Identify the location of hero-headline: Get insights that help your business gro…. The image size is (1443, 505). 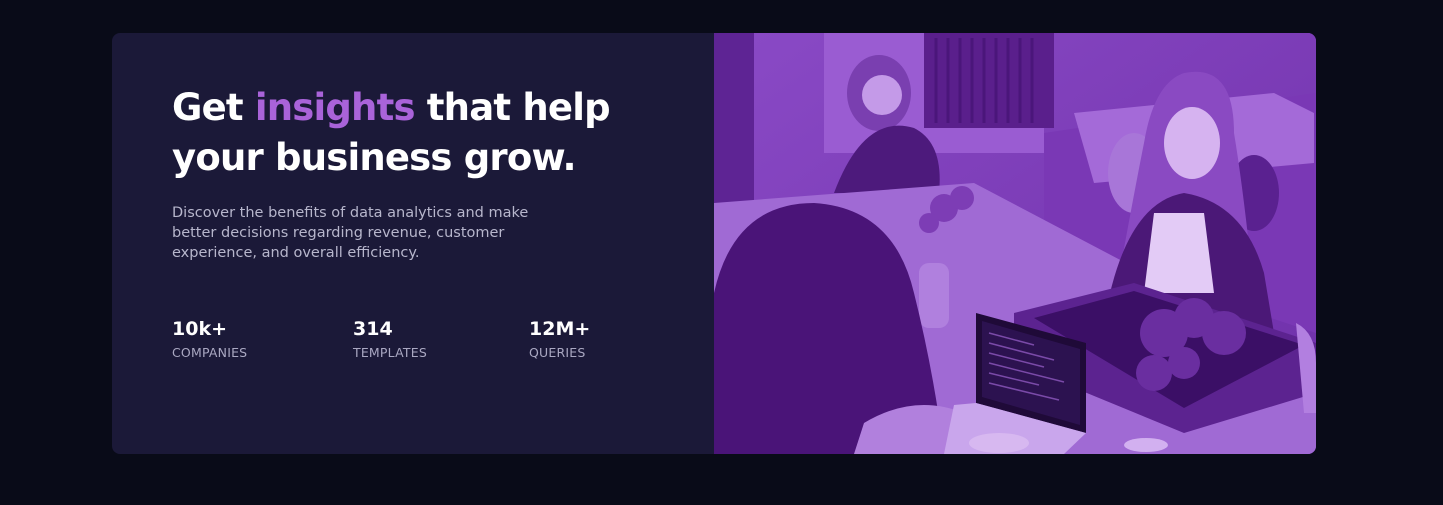
(407, 133).